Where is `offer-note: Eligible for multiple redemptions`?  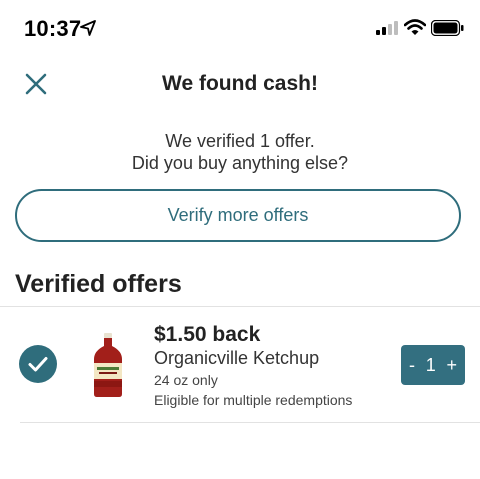
offer-note: Eligible for multiple redemptions is located at coordinates (253, 400).